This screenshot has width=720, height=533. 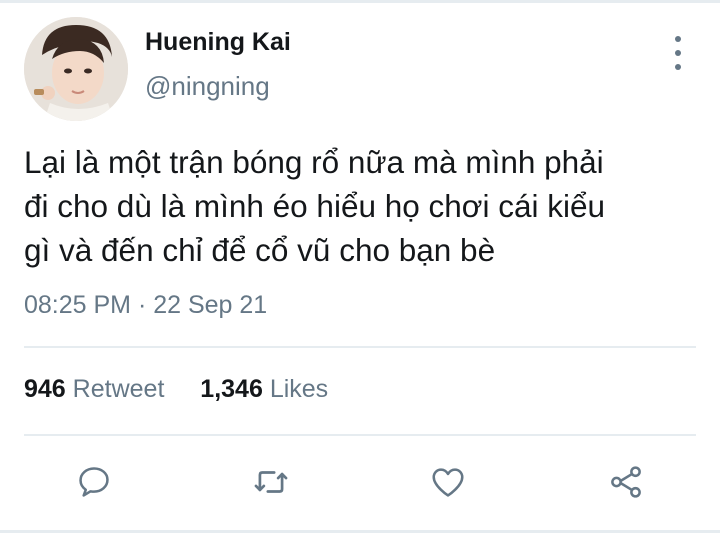 I want to click on avatar, so click(x=76, y=69).